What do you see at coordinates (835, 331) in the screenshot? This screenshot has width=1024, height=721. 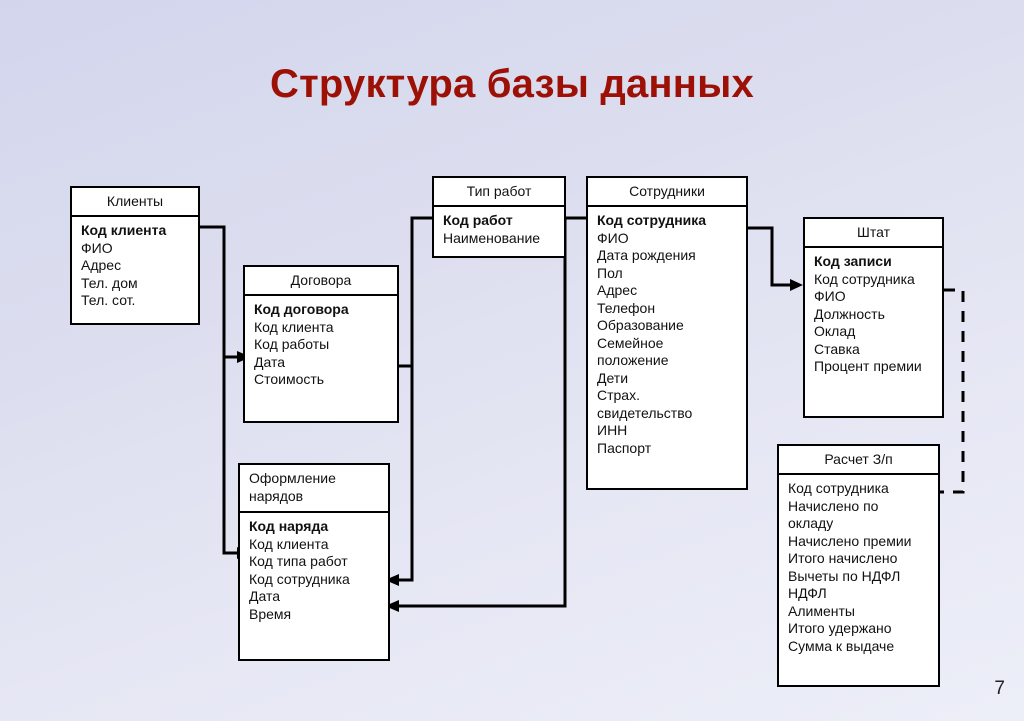 I see `field-row: Оклад` at bounding box center [835, 331].